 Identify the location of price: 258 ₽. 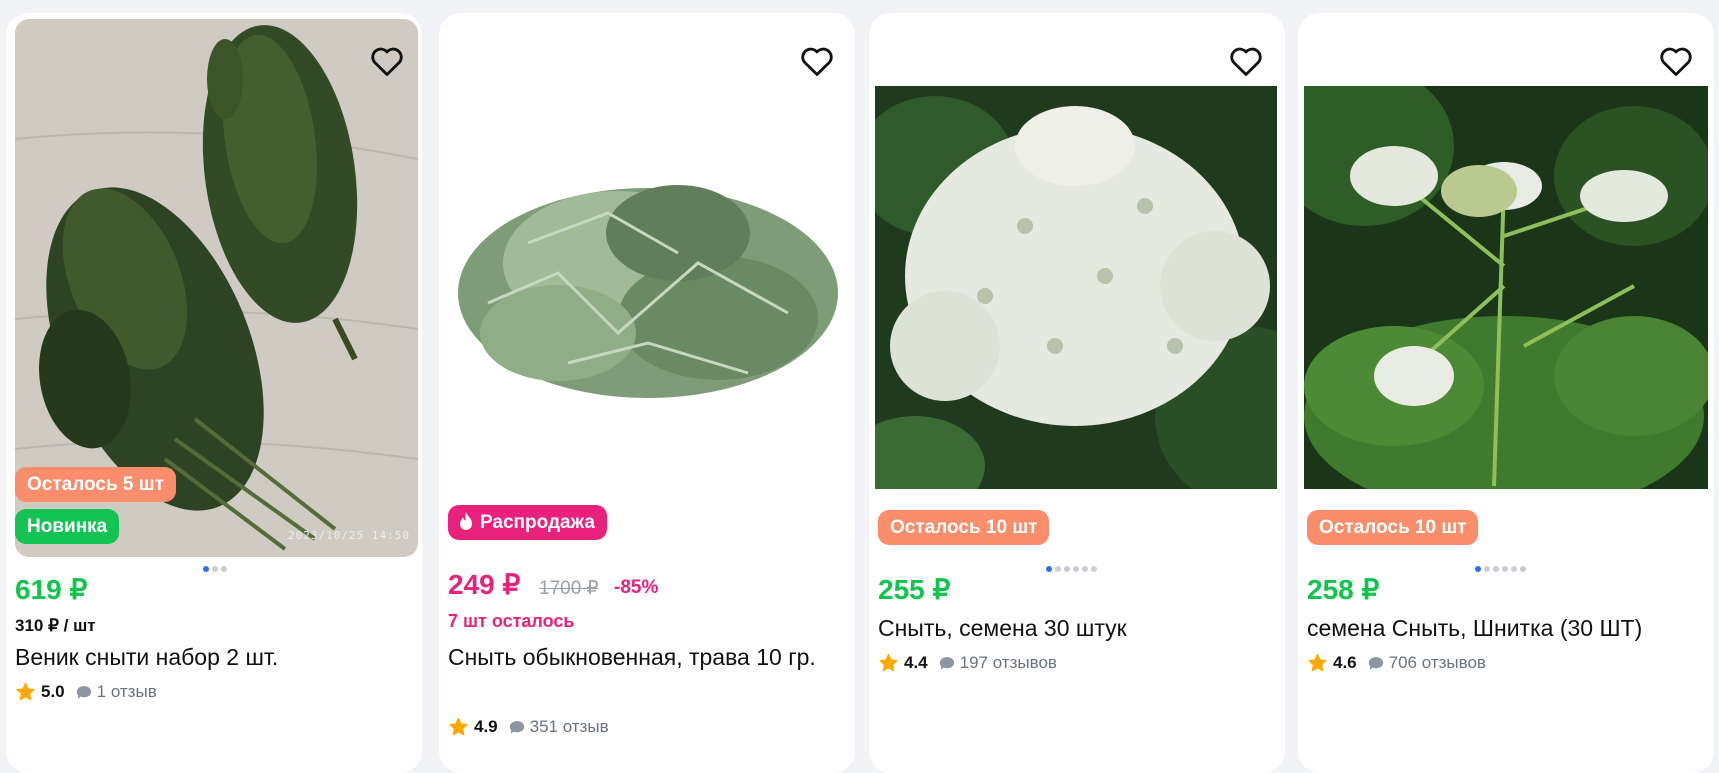
(1343, 589).